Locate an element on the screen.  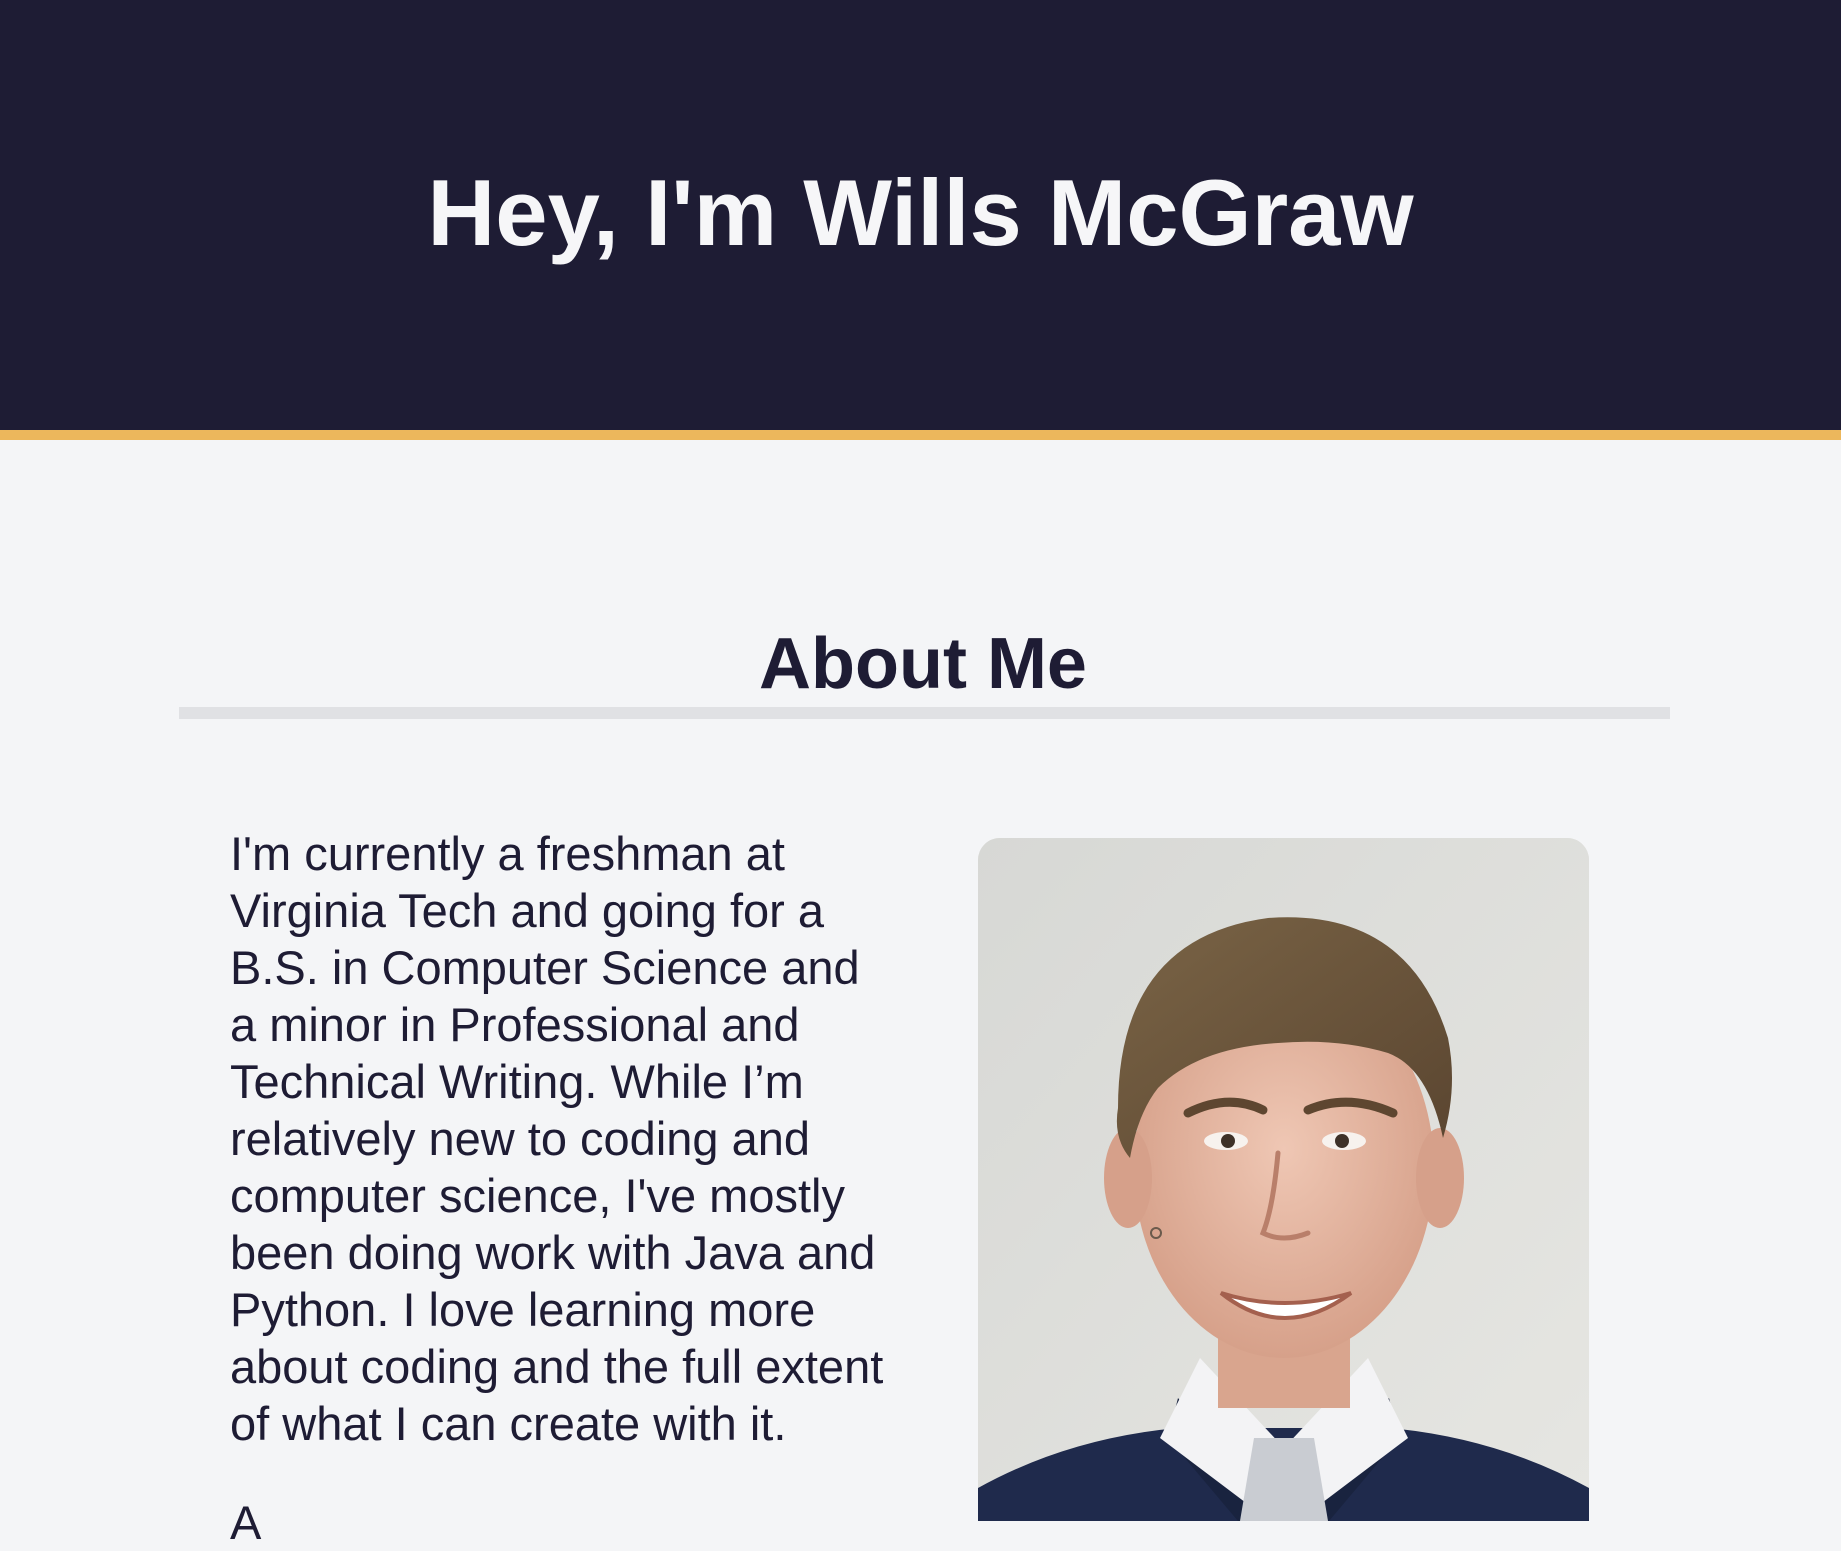
about-line: computer science, I've mostly is located at coordinates (537, 1195).